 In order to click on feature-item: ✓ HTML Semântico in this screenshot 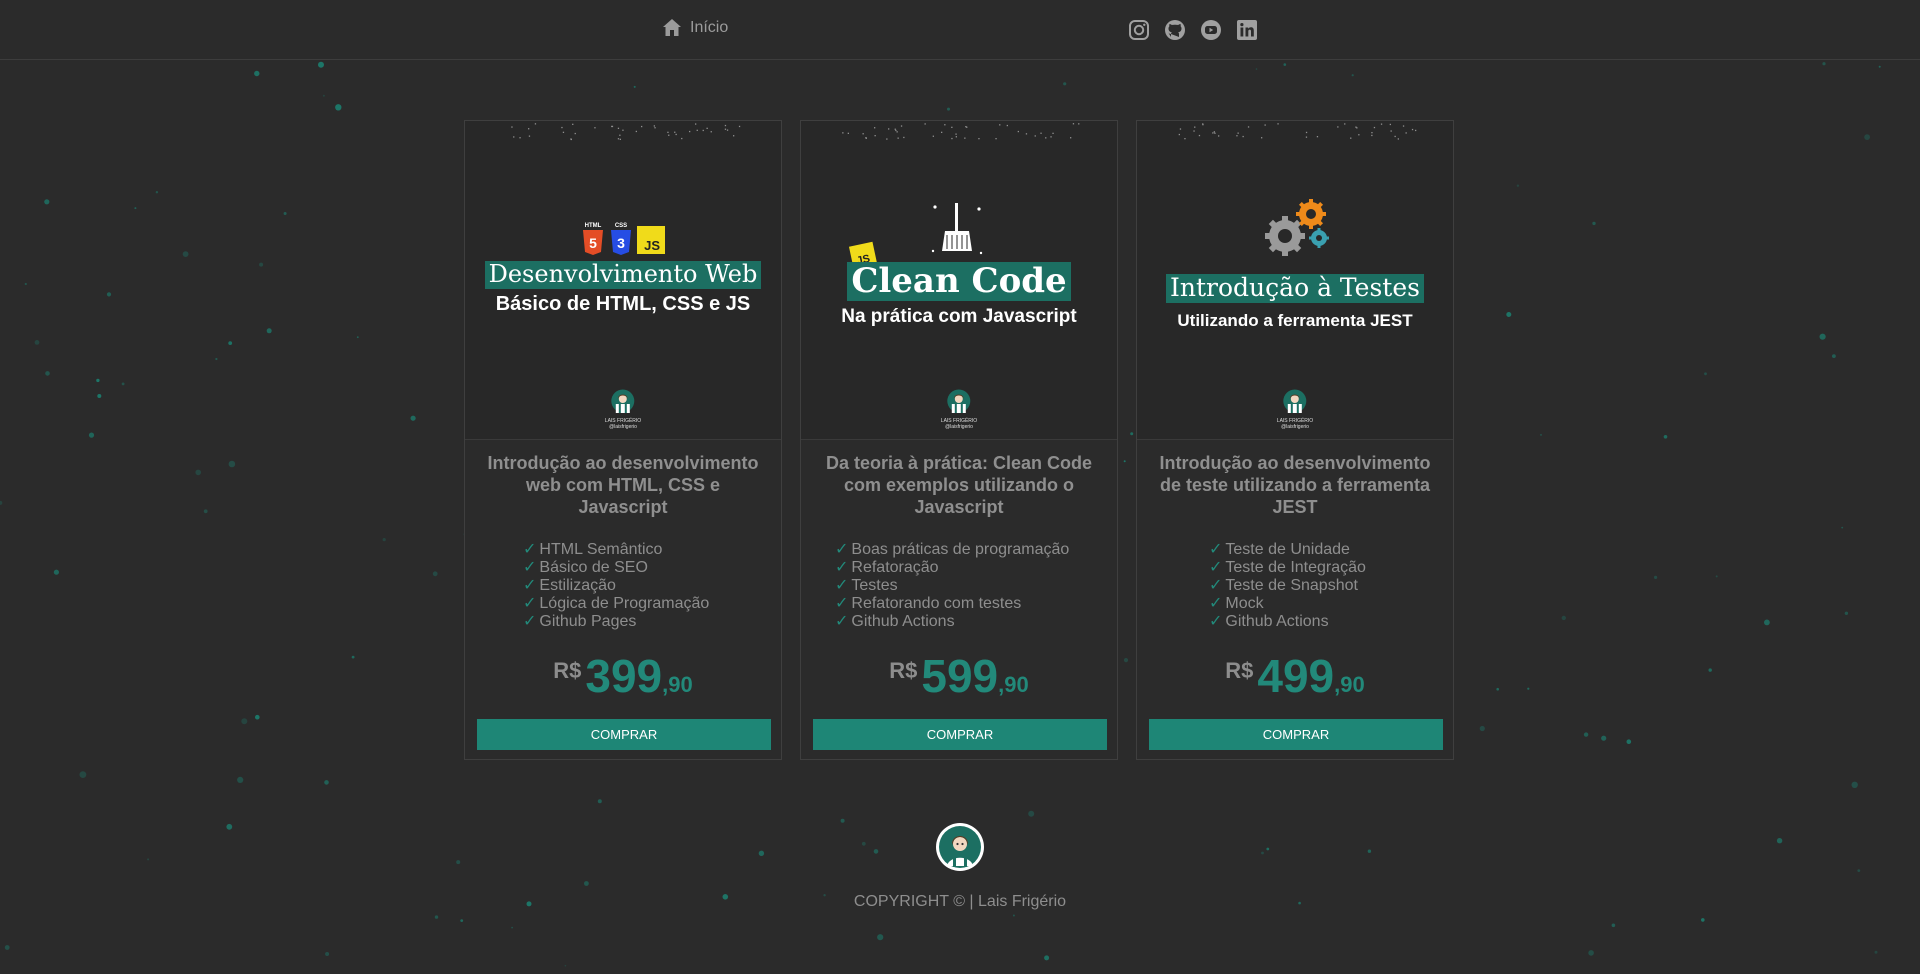, I will do `click(616, 550)`.